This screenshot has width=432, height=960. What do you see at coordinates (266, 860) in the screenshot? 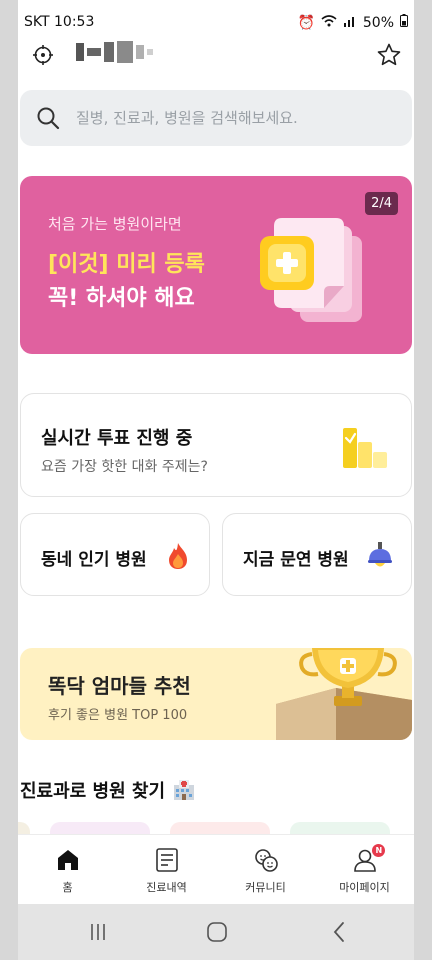
I see `community-icon` at bounding box center [266, 860].